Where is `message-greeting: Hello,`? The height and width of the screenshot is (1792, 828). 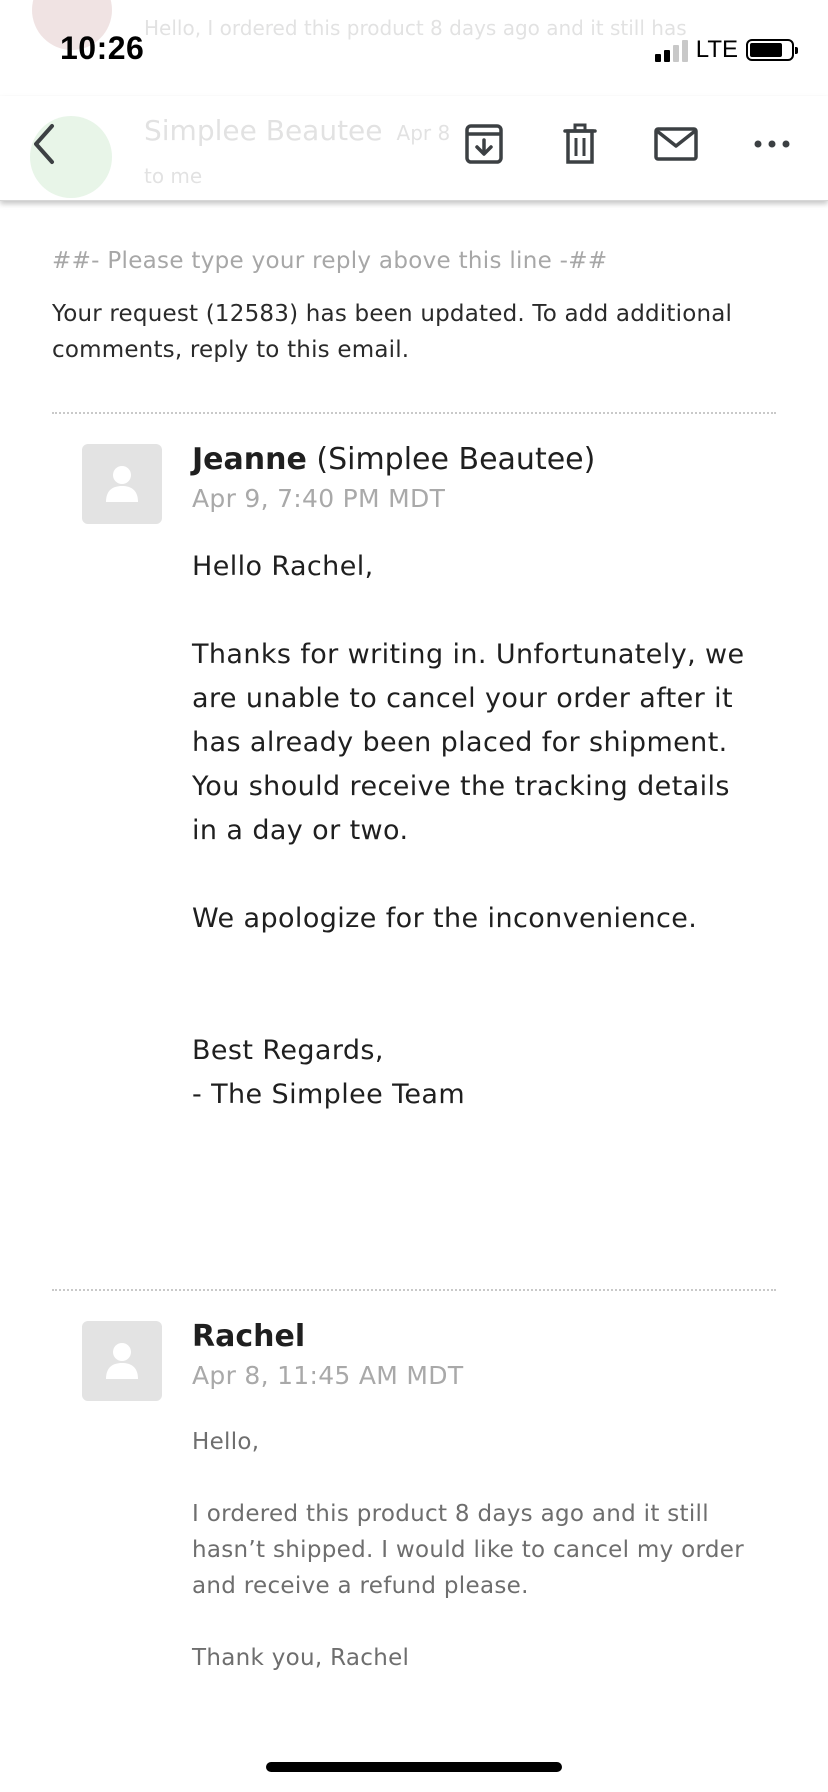
message-greeting: Hello, is located at coordinates (226, 1442).